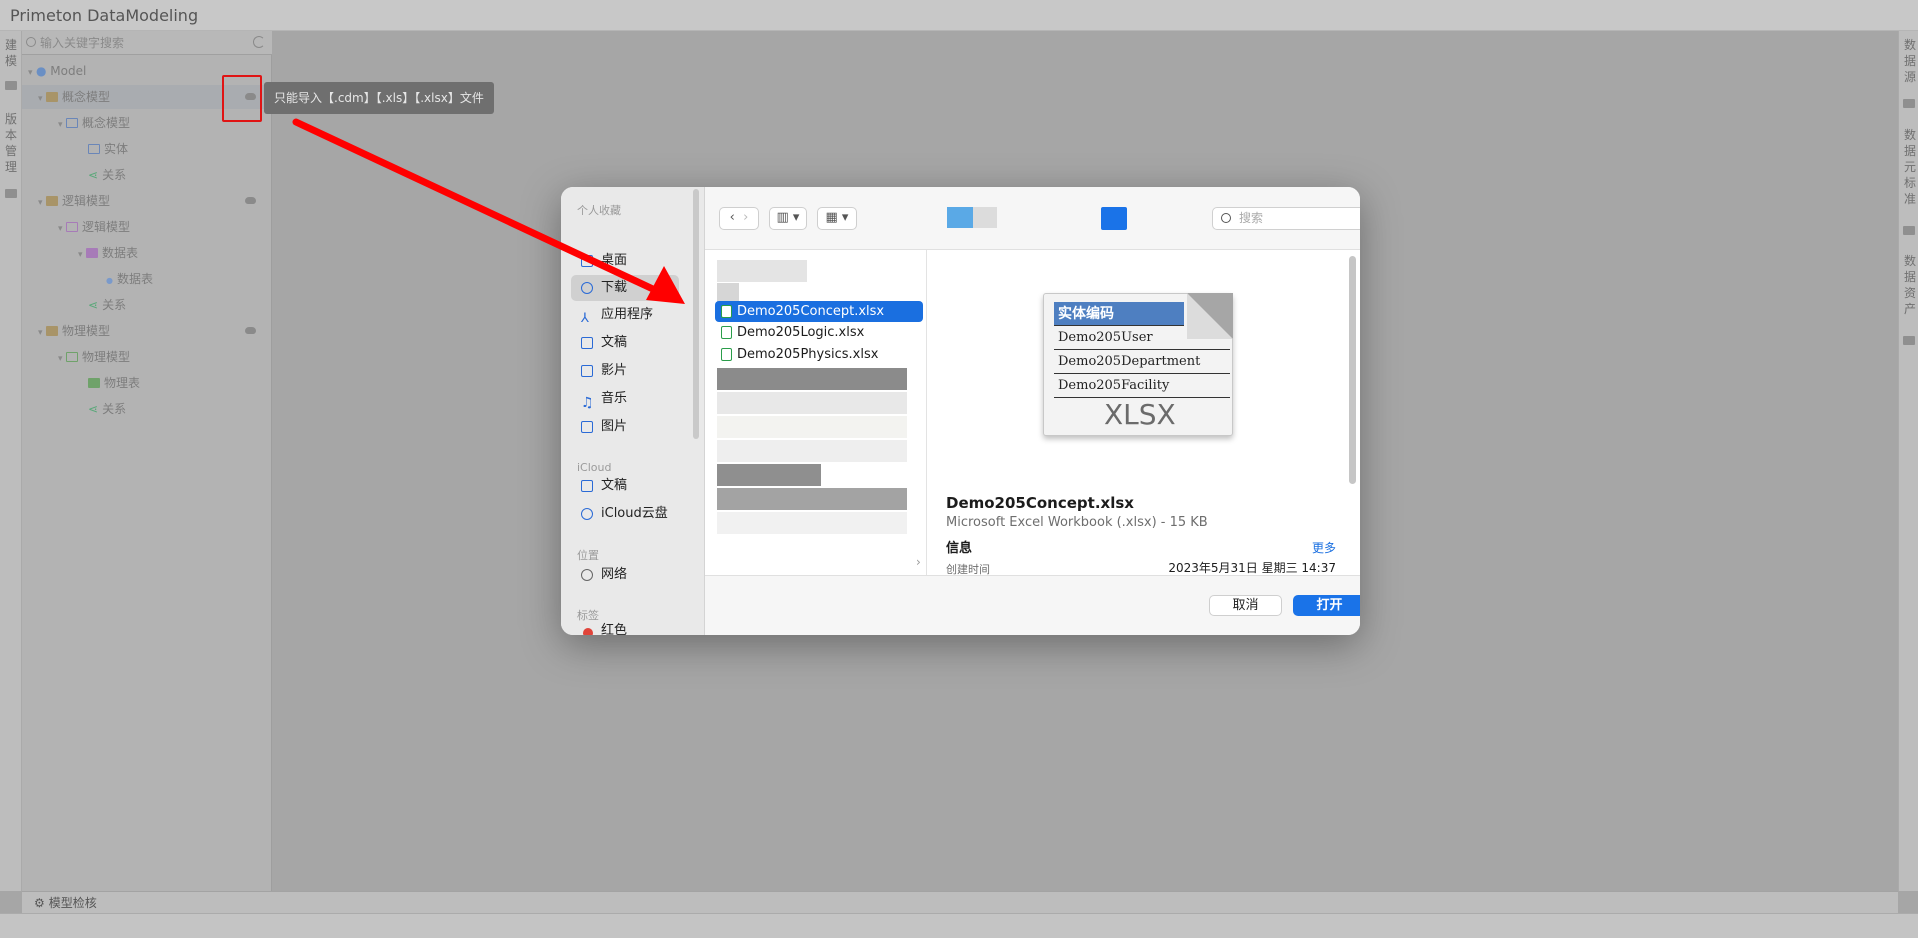  I want to click on annotation-arrow, so click(488, 211).